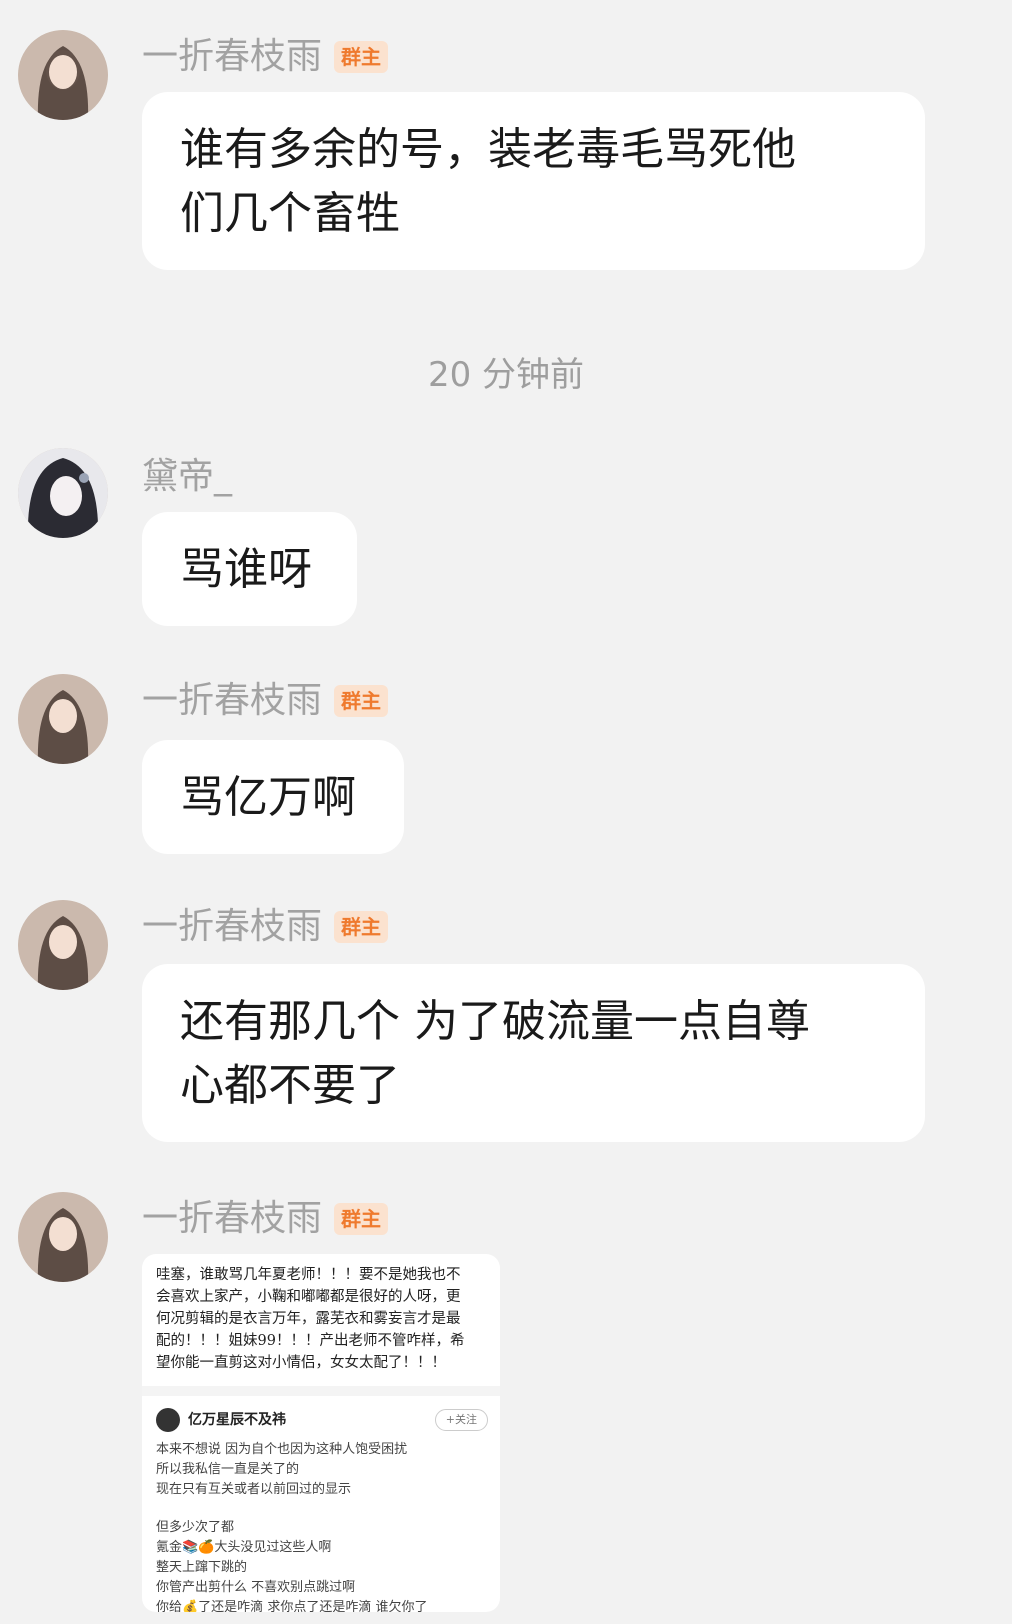 The width and height of the screenshot is (1012, 1624). What do you see at coordinates (202, 1567) in the screenshot?
I see `post-line: 整天上蹿下跳的` at bounding box center [202, 1567].